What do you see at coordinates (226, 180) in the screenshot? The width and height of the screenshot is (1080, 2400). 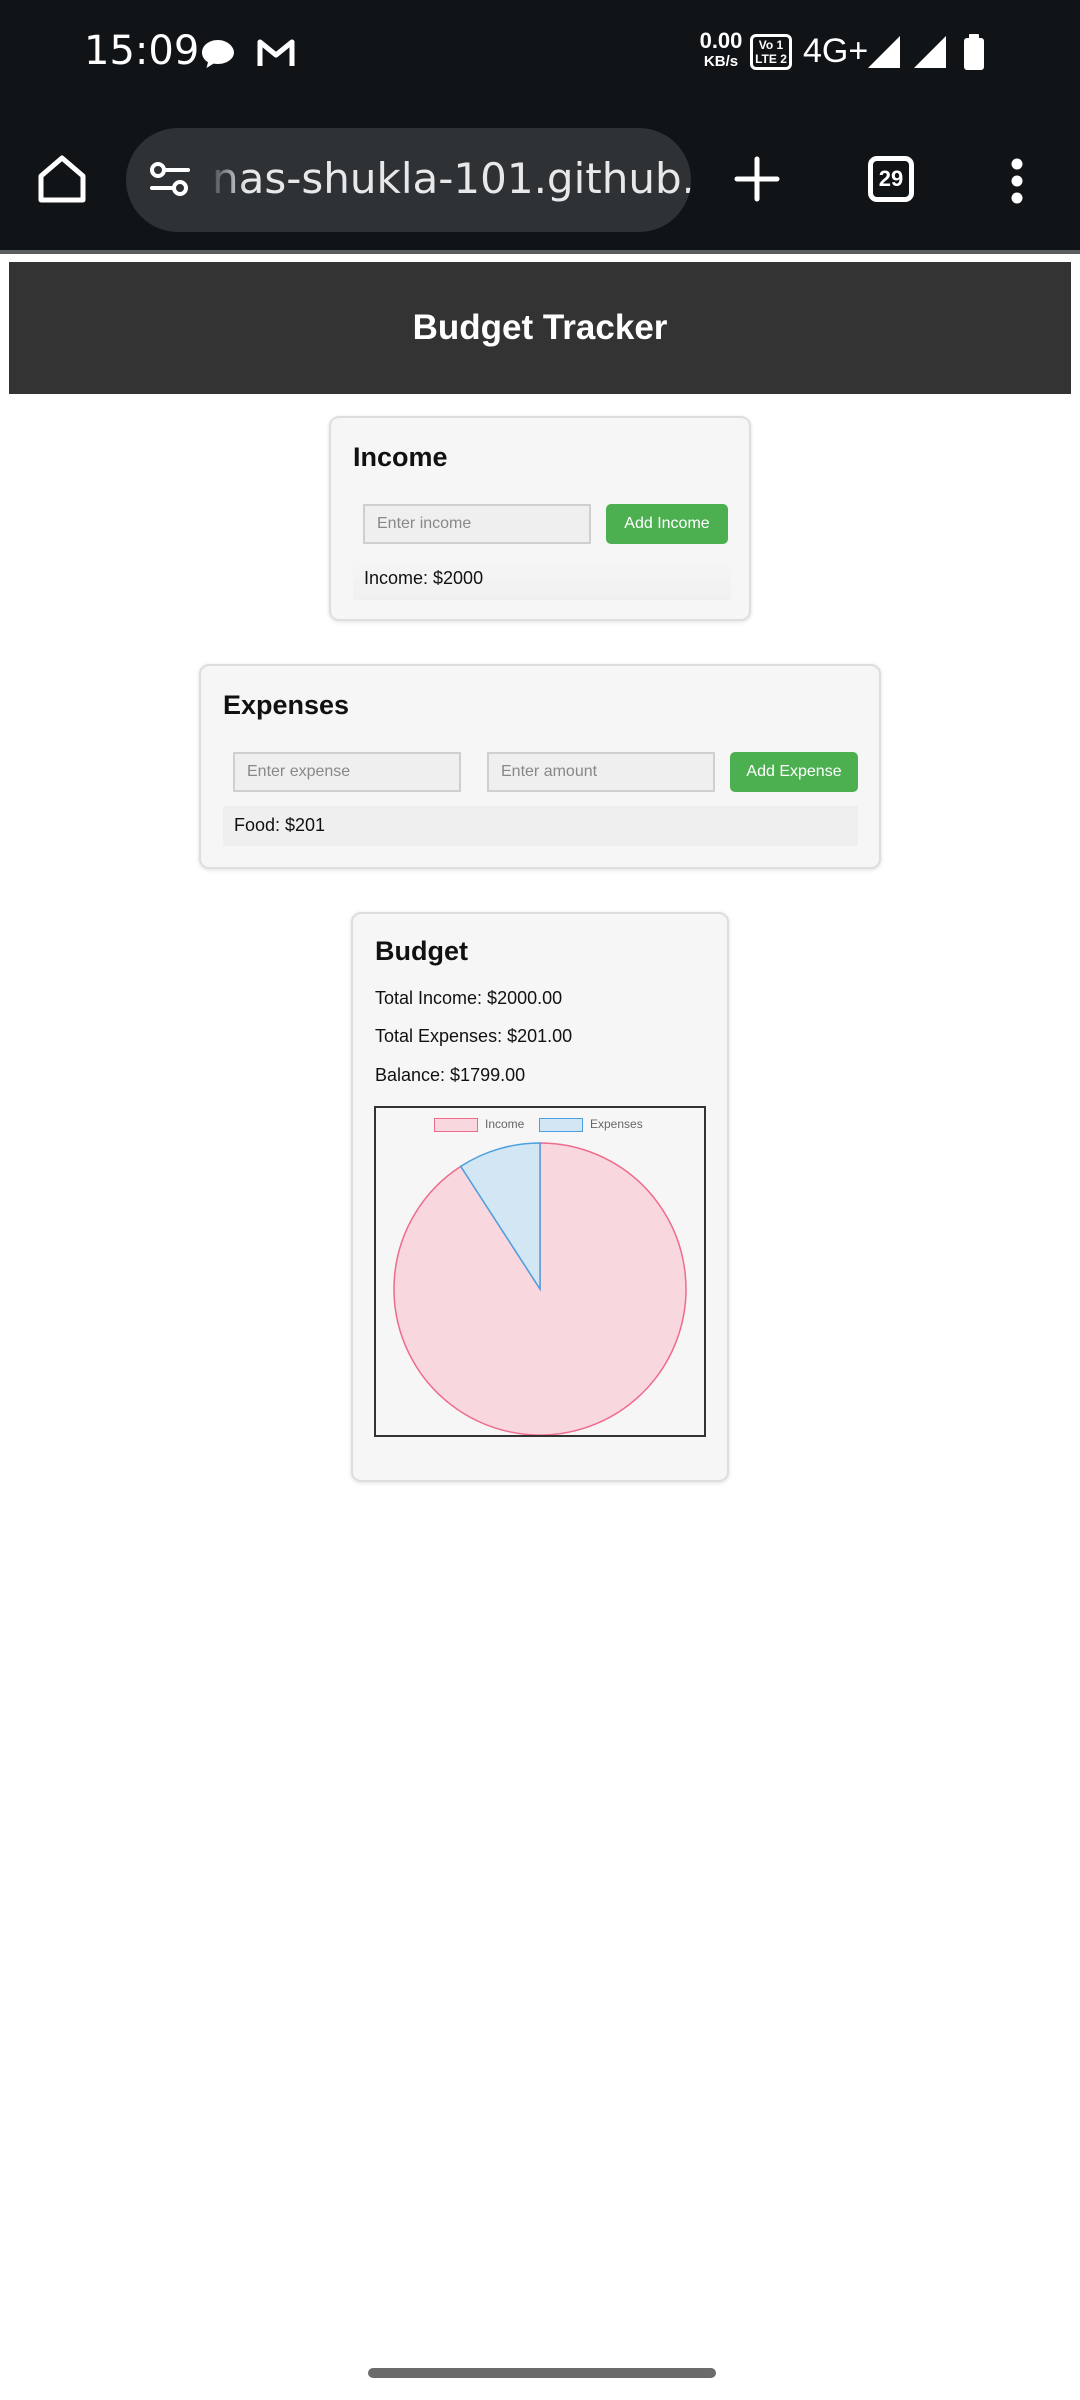 I see `url-fade` at bounding box center [226, 180].